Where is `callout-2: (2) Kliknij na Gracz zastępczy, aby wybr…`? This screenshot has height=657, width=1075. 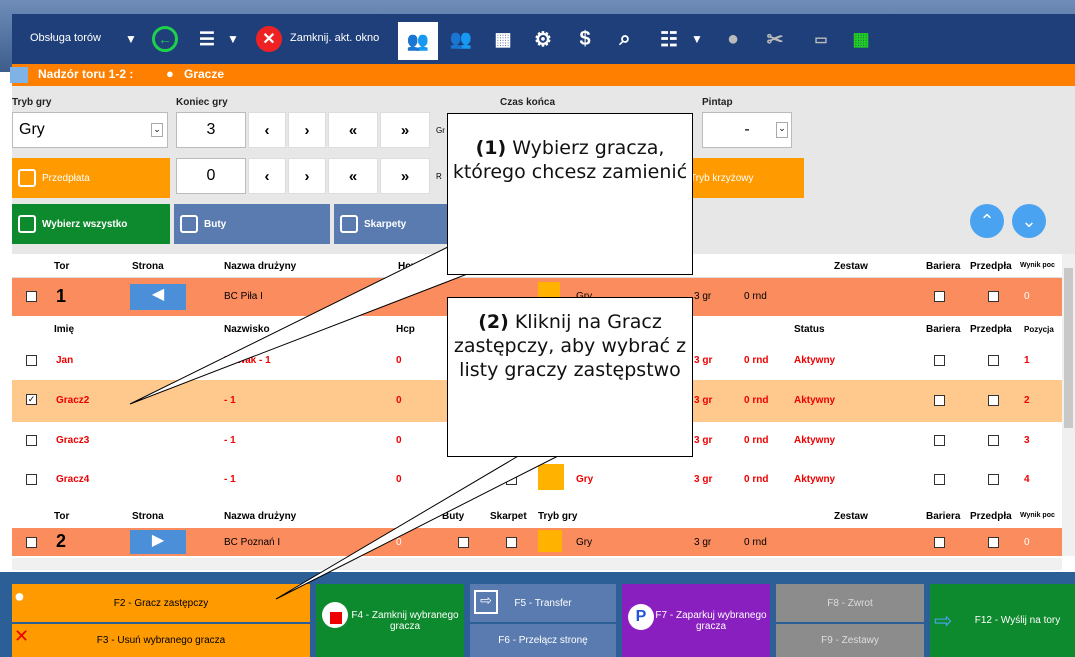
callout-2: (2) Kliknij na Gracz zastępczy, aby wybr… is located at coordinates (570, 377).